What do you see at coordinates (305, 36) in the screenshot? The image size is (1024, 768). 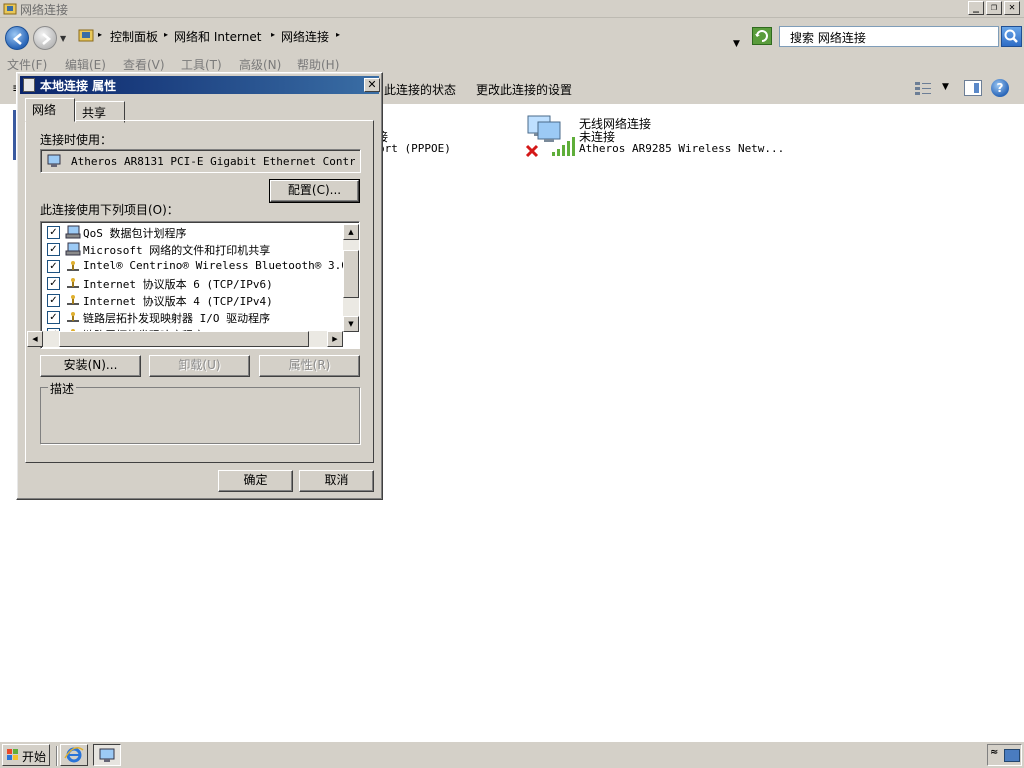 I see `breadcrumb-network-connections: 网络连接` at bounding box center [305, 36].